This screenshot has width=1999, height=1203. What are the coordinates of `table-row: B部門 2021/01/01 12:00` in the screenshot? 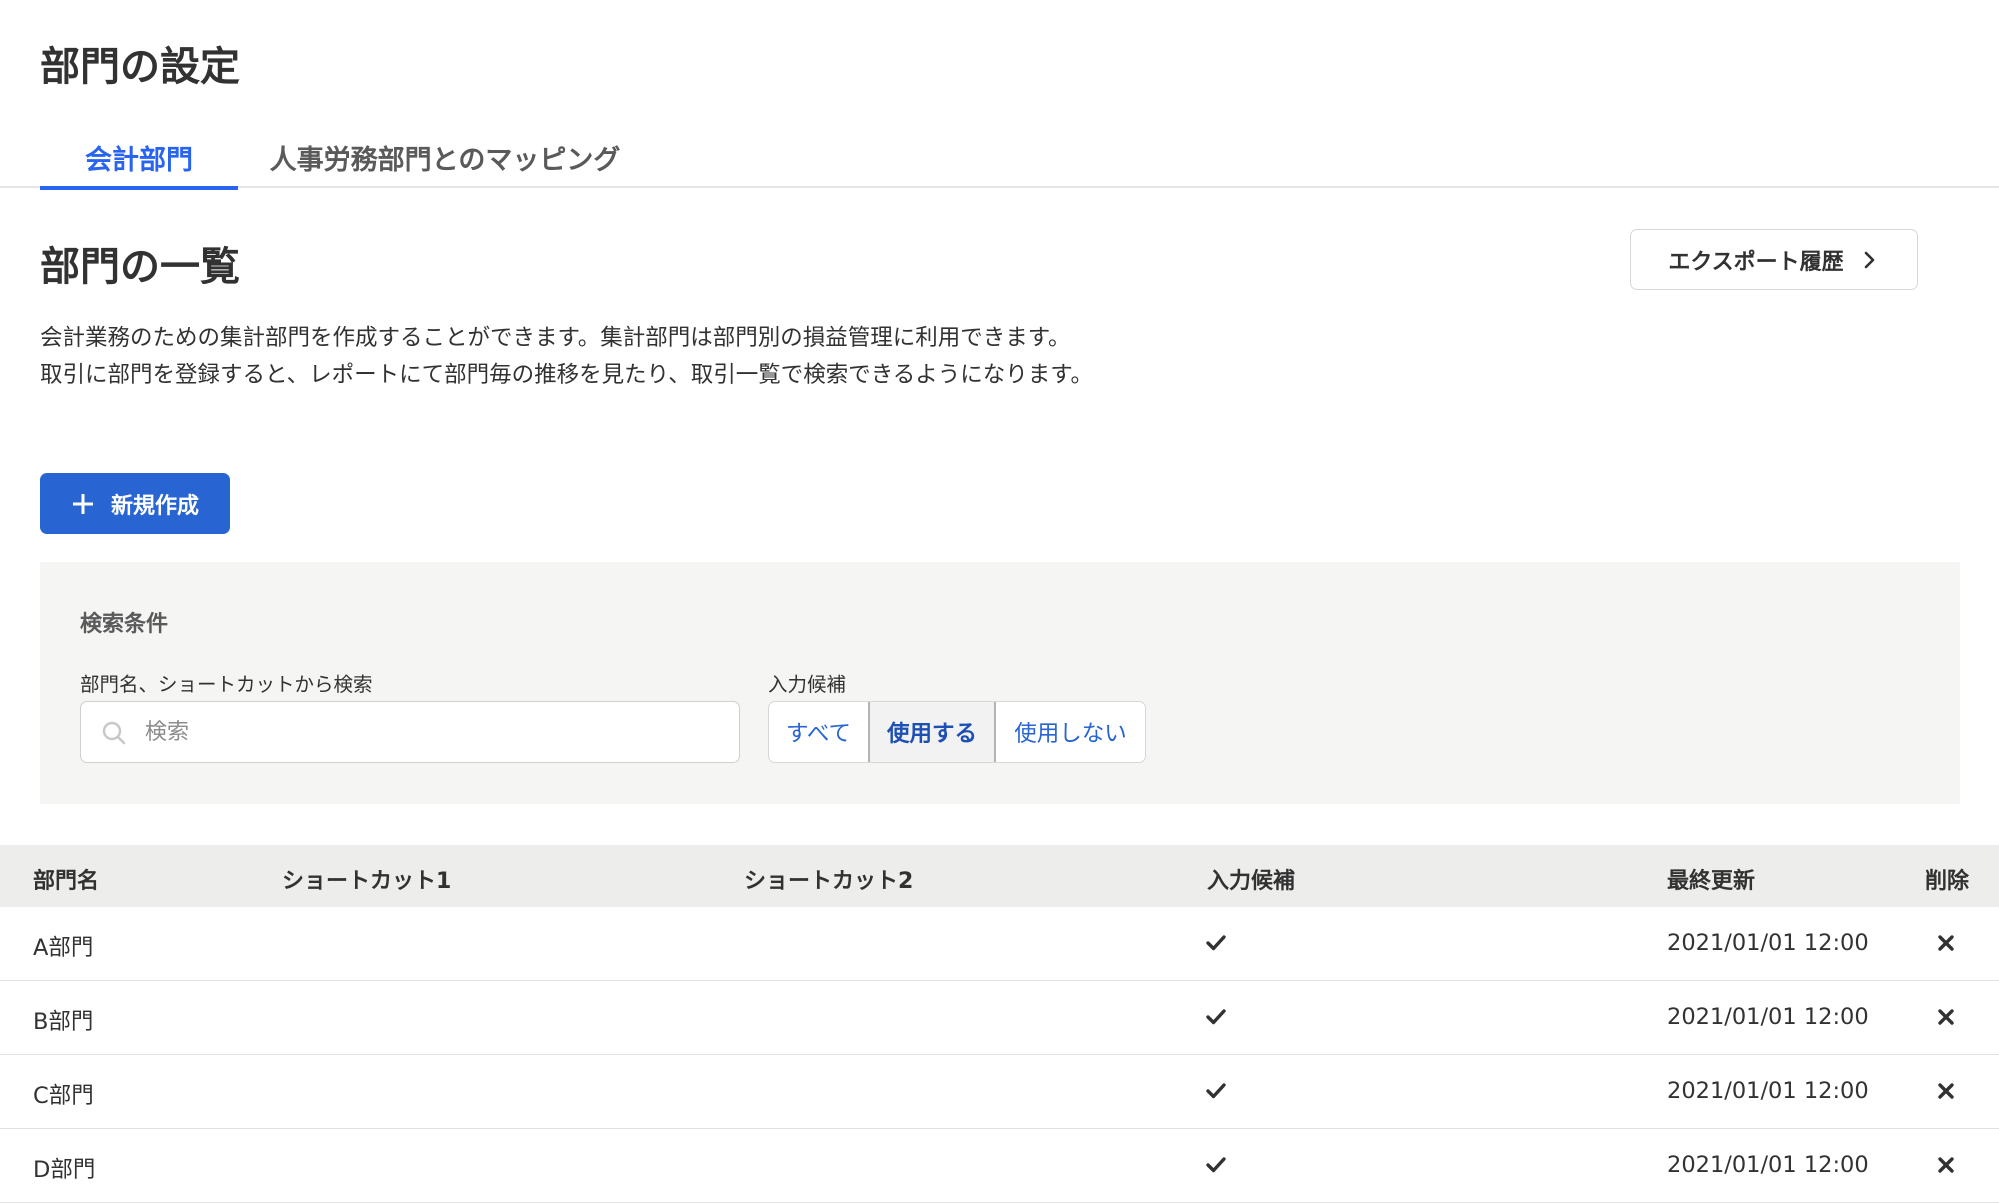 It's located at (999, 1018).